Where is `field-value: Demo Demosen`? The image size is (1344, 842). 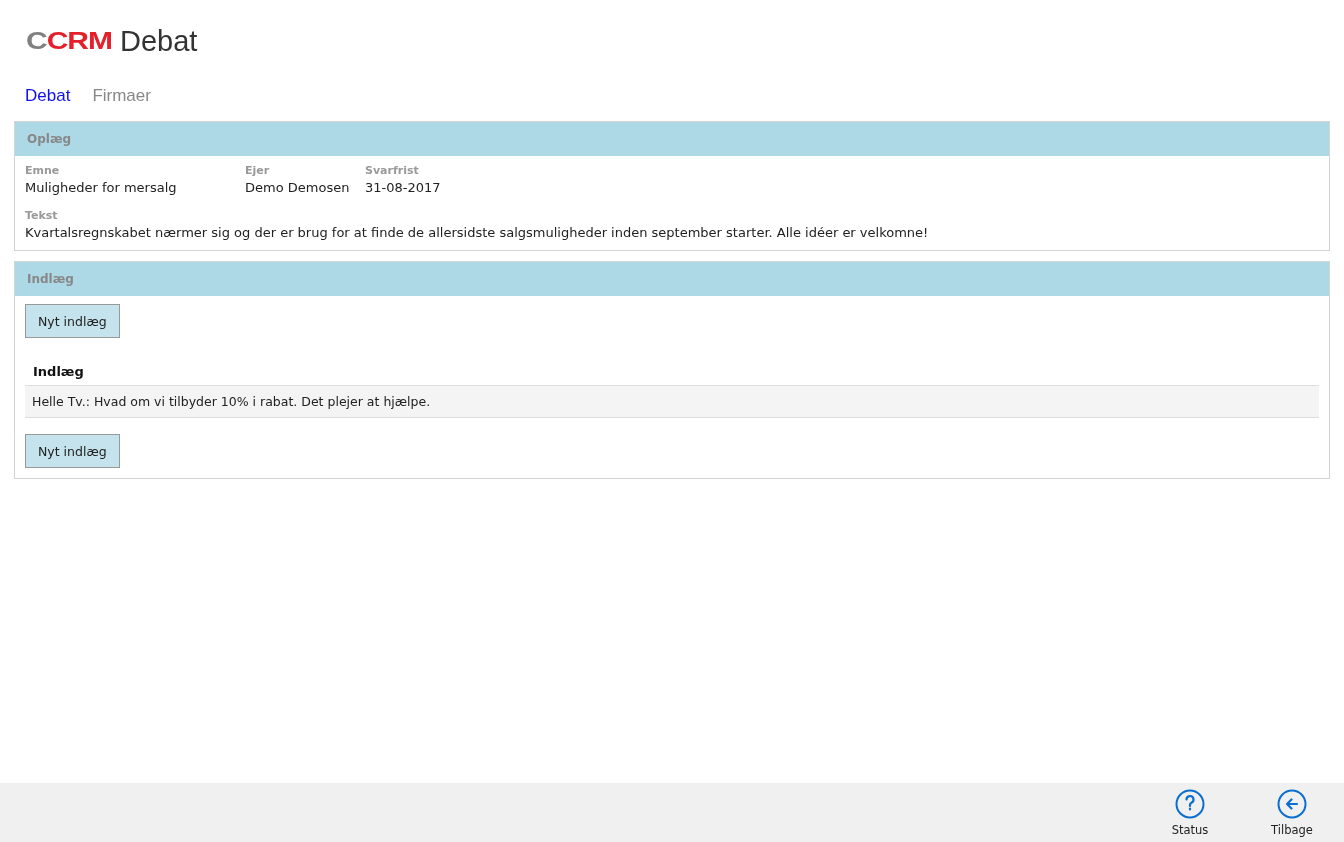
field-value: Demo Demosen is located at coordinates (298, 187).